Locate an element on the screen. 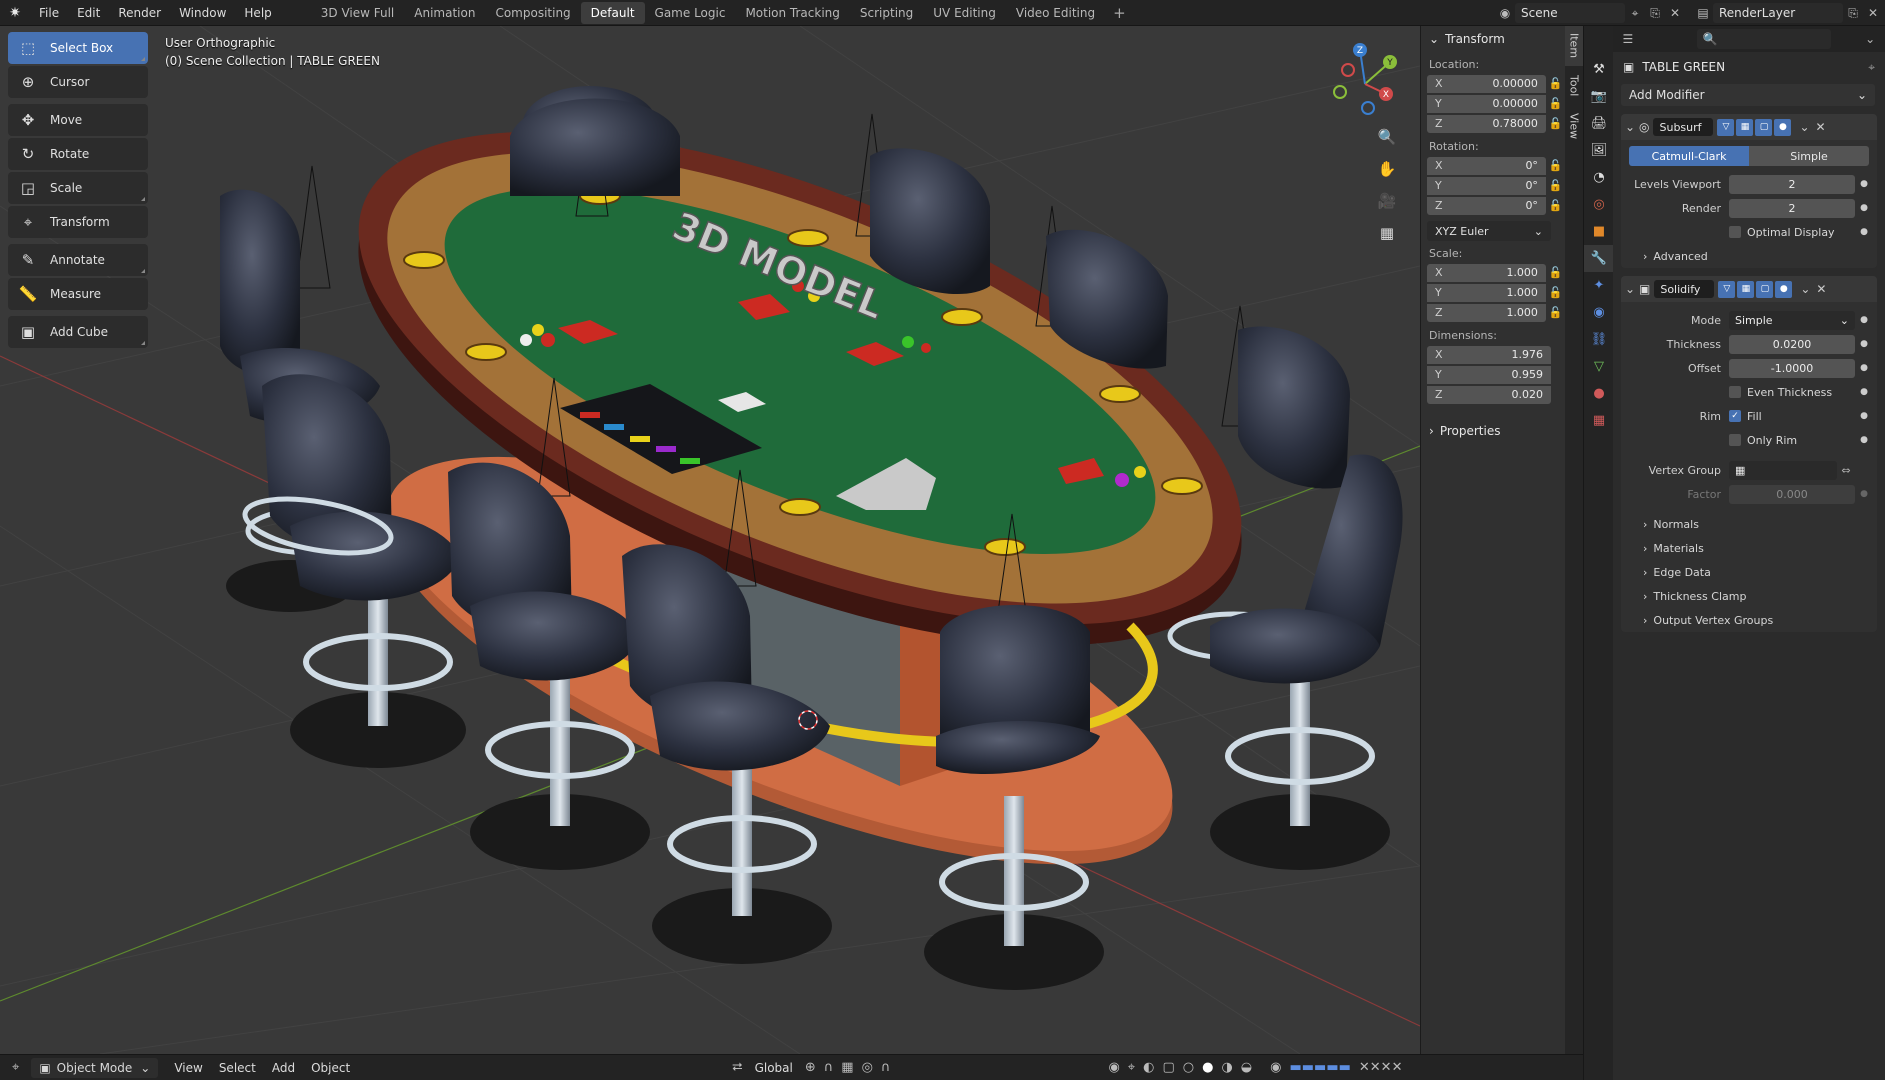 The height and width of the screenshot is (1080, 1885). close-icon: ✕ is located at coordinates (1821, 289).